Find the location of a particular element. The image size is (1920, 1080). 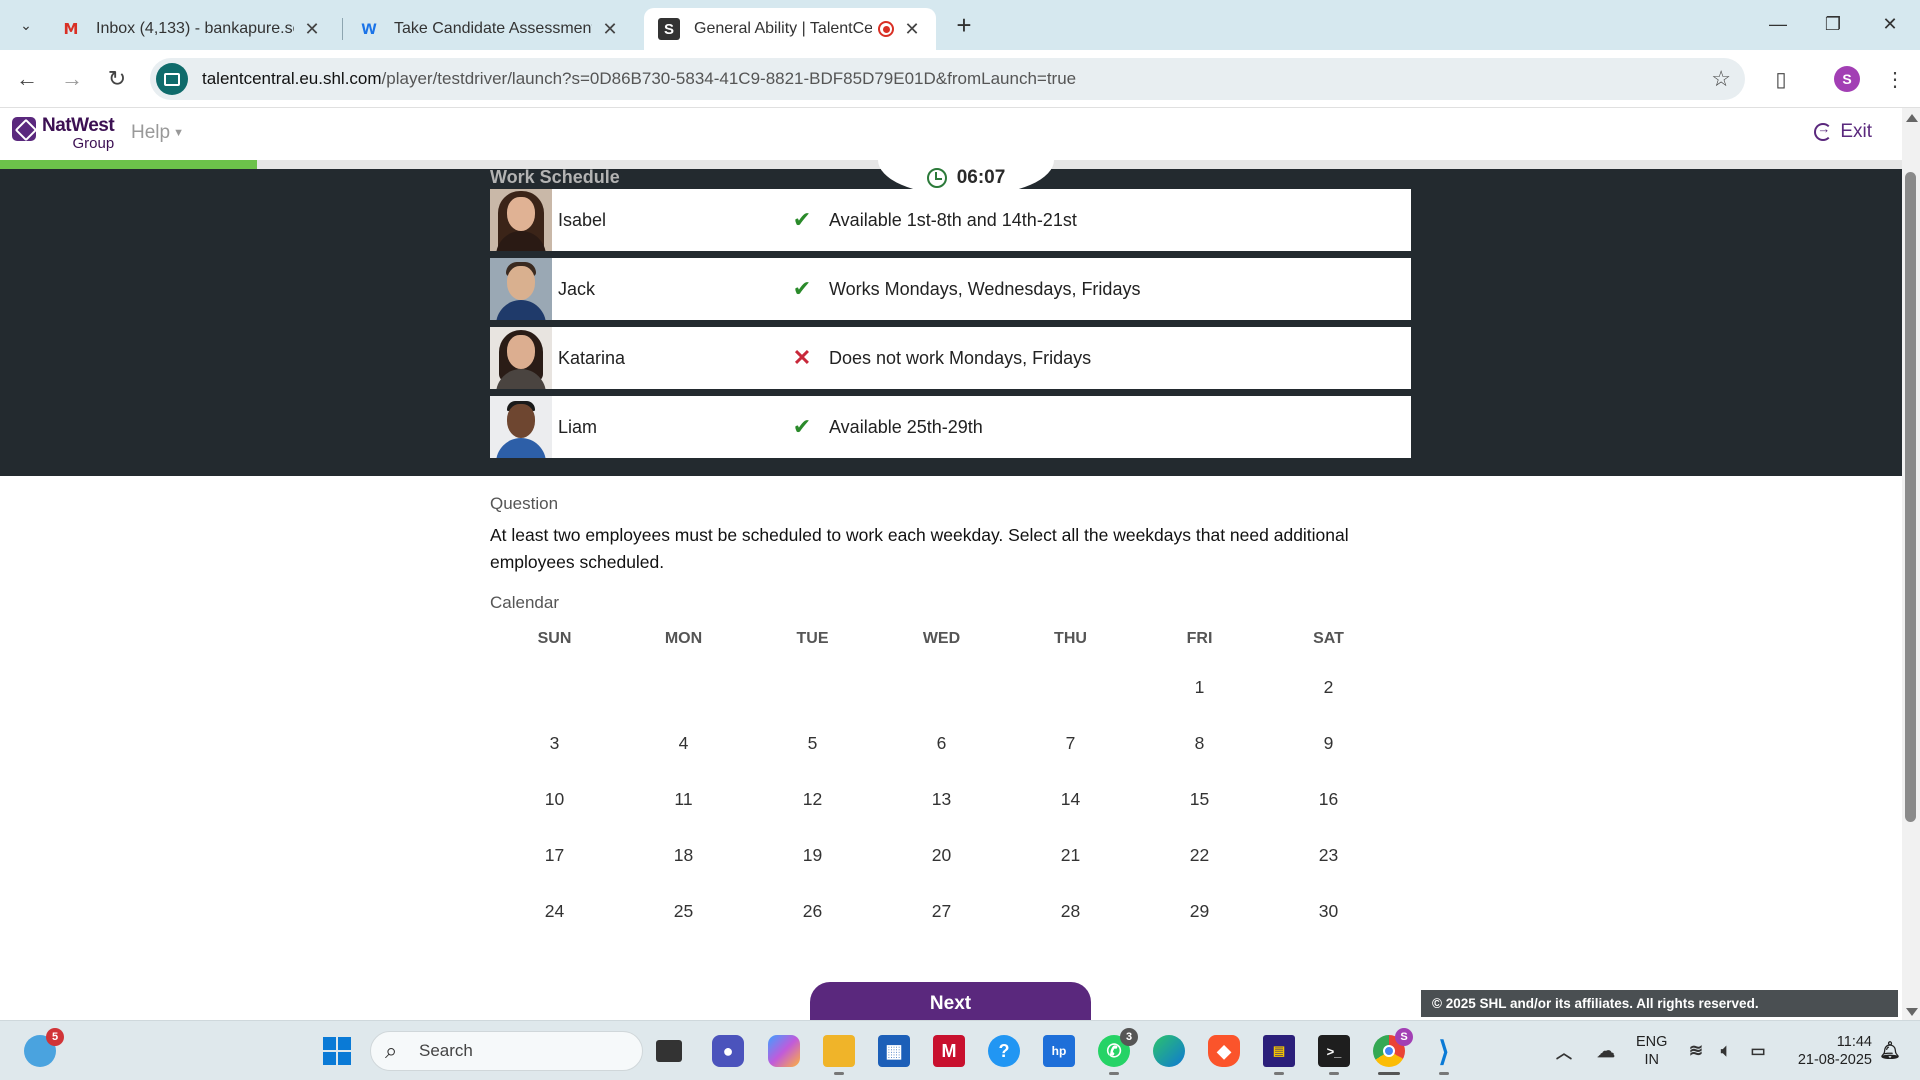

bookmark-star-icon: ☆ is located at coordinates (1721, 79).